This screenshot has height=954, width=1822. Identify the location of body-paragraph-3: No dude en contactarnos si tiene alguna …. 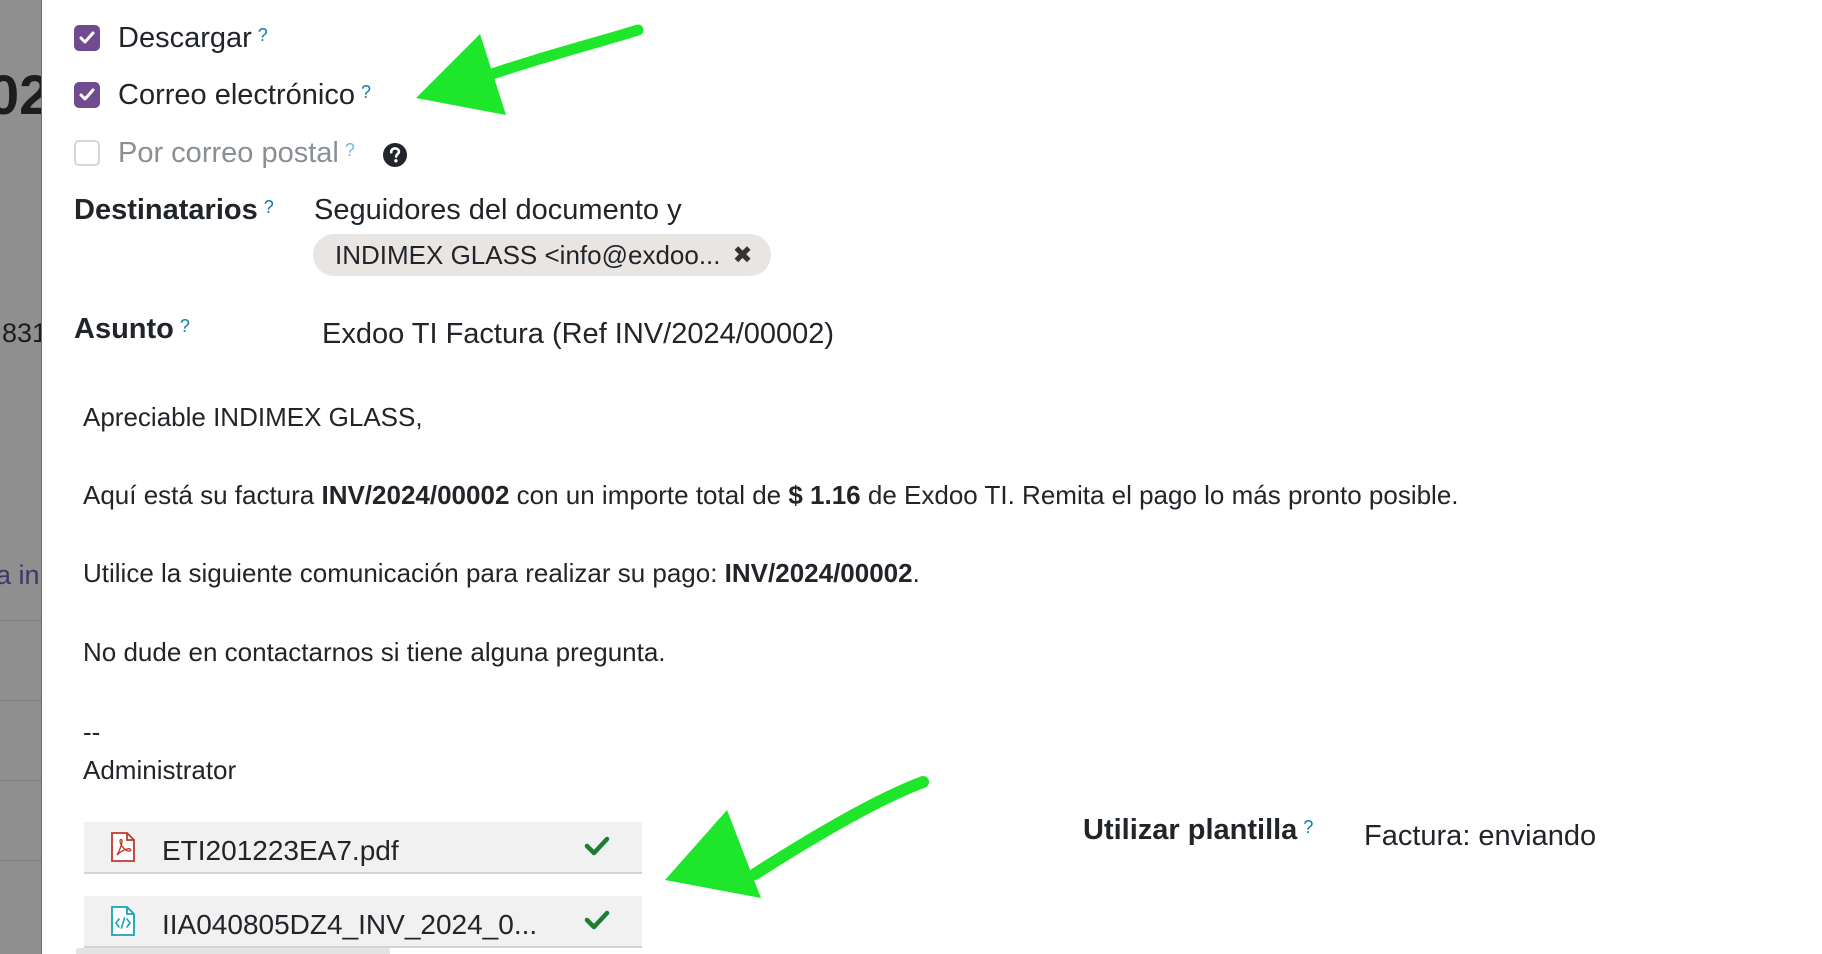
(374, 652).